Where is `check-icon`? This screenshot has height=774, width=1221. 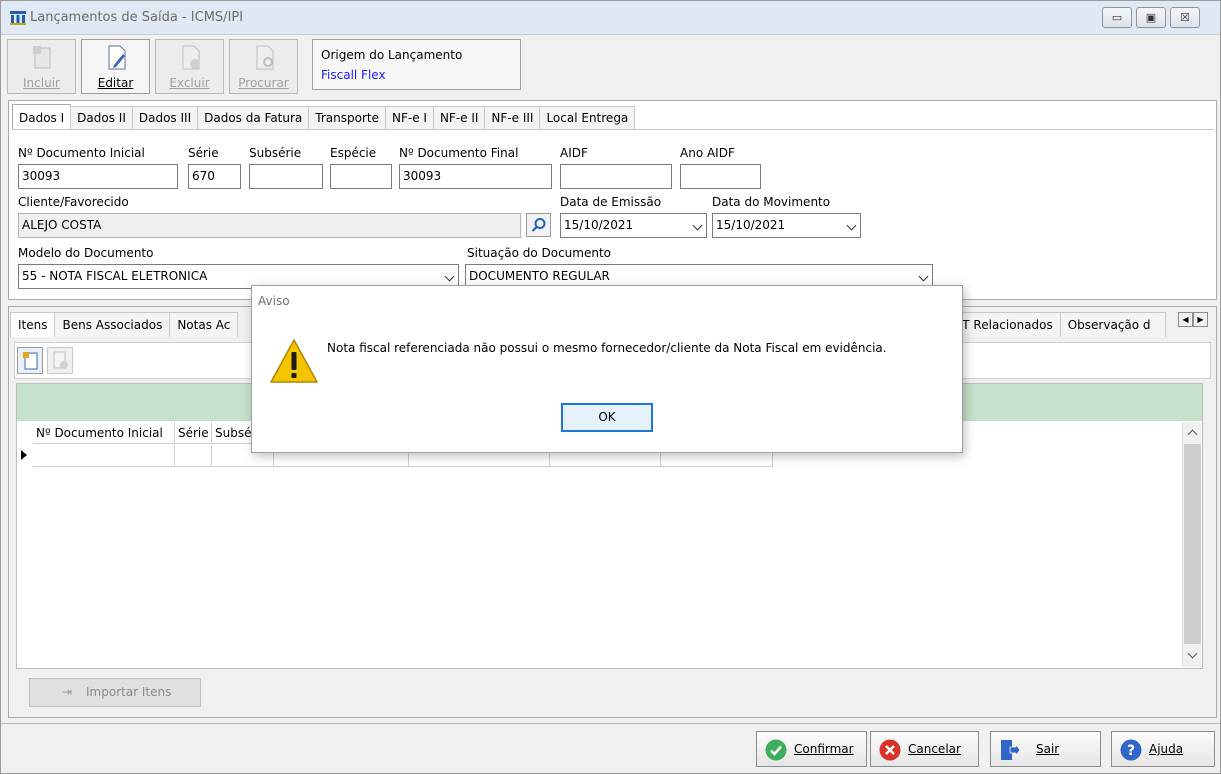
check-icon is located at coordinates (776, 750).